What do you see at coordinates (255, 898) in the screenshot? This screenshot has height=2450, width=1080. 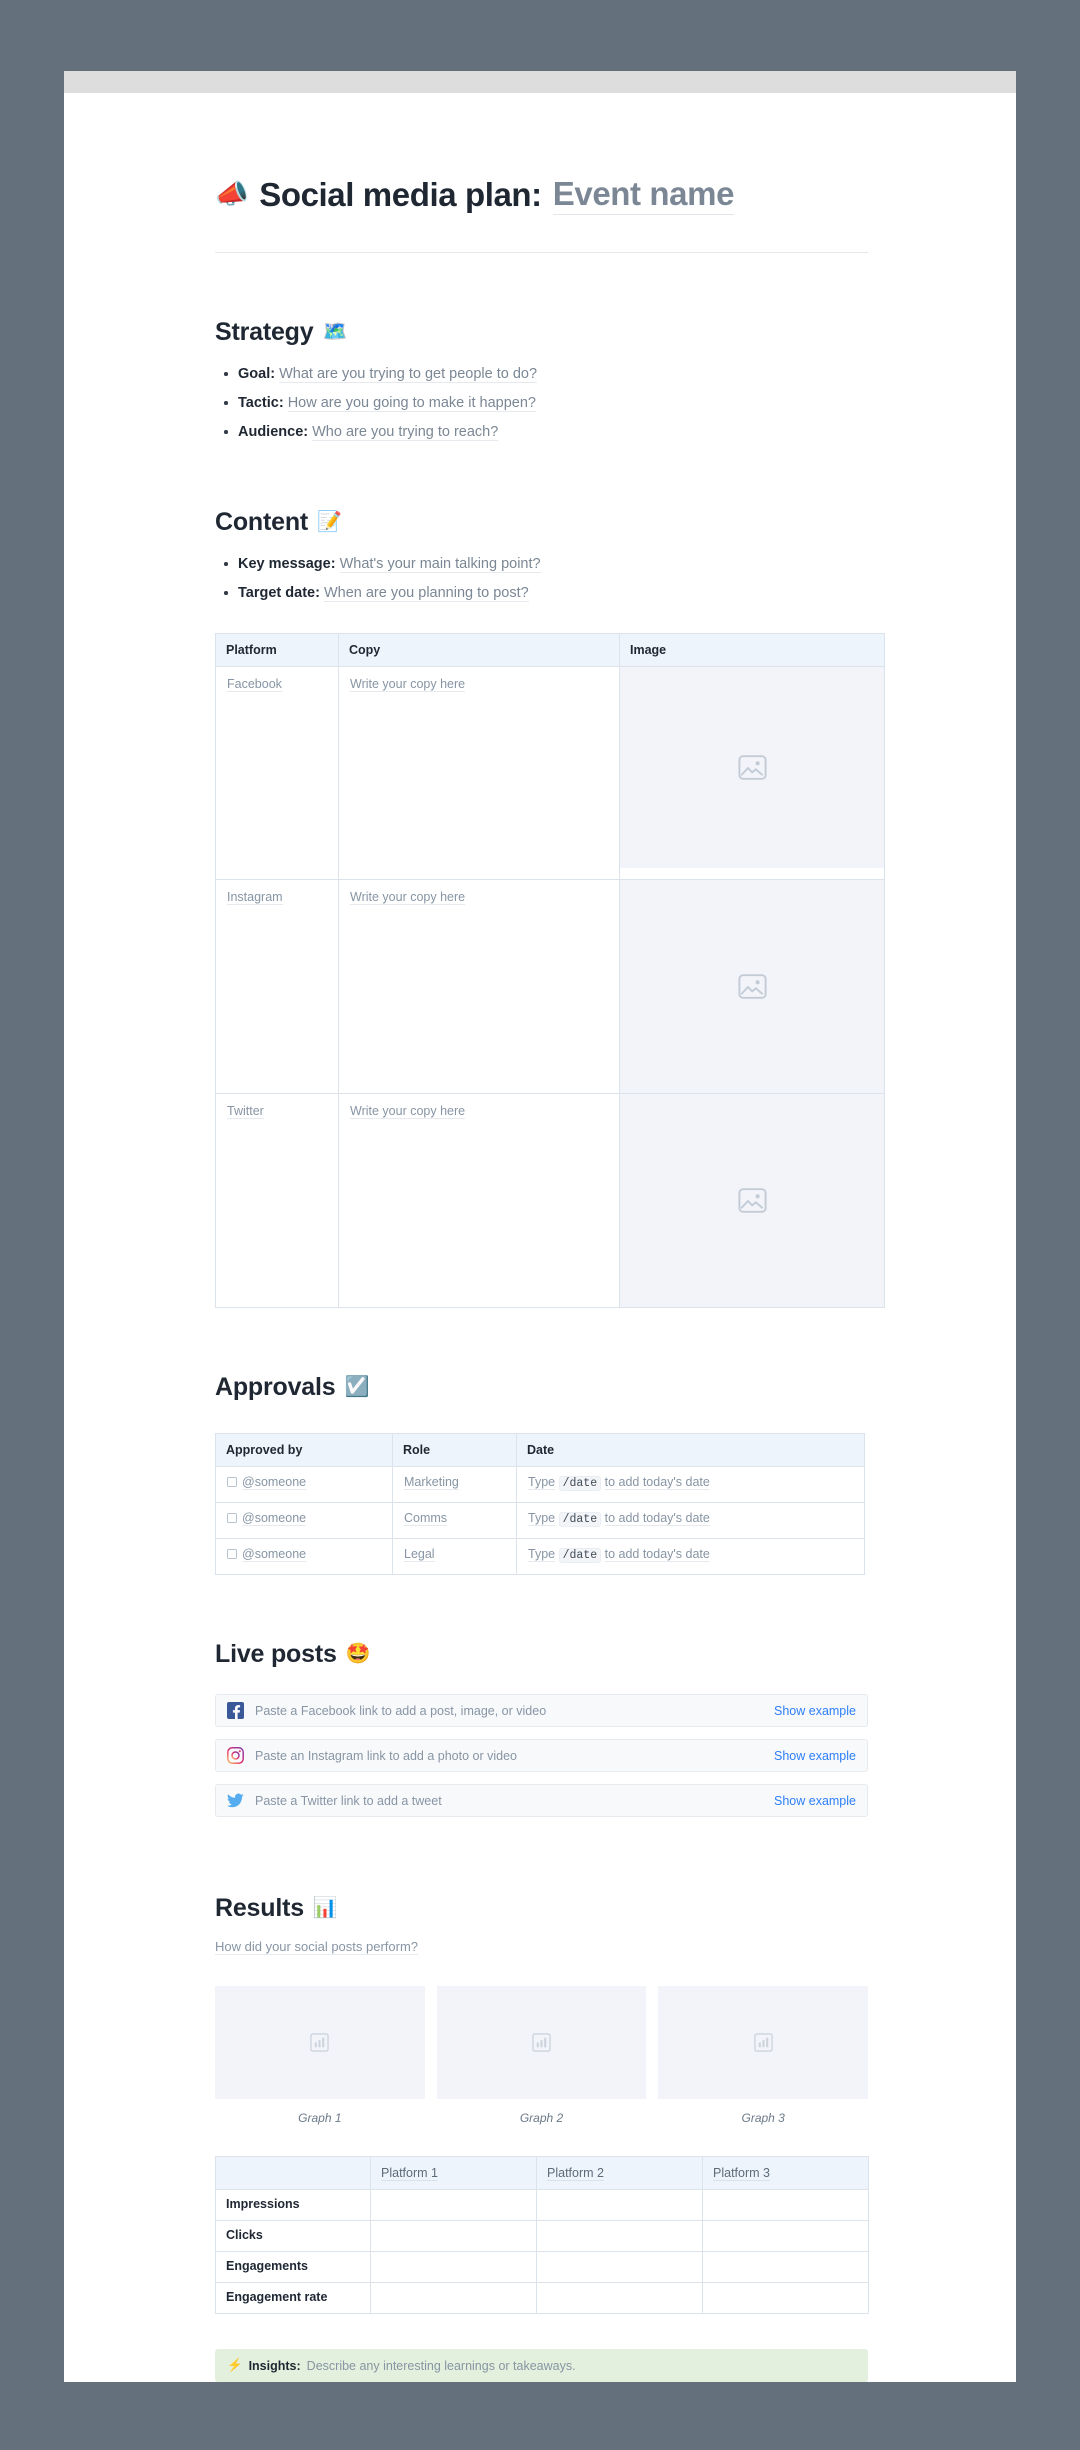 I see `platform-name: Instagram` at bounding box center [255, 898].